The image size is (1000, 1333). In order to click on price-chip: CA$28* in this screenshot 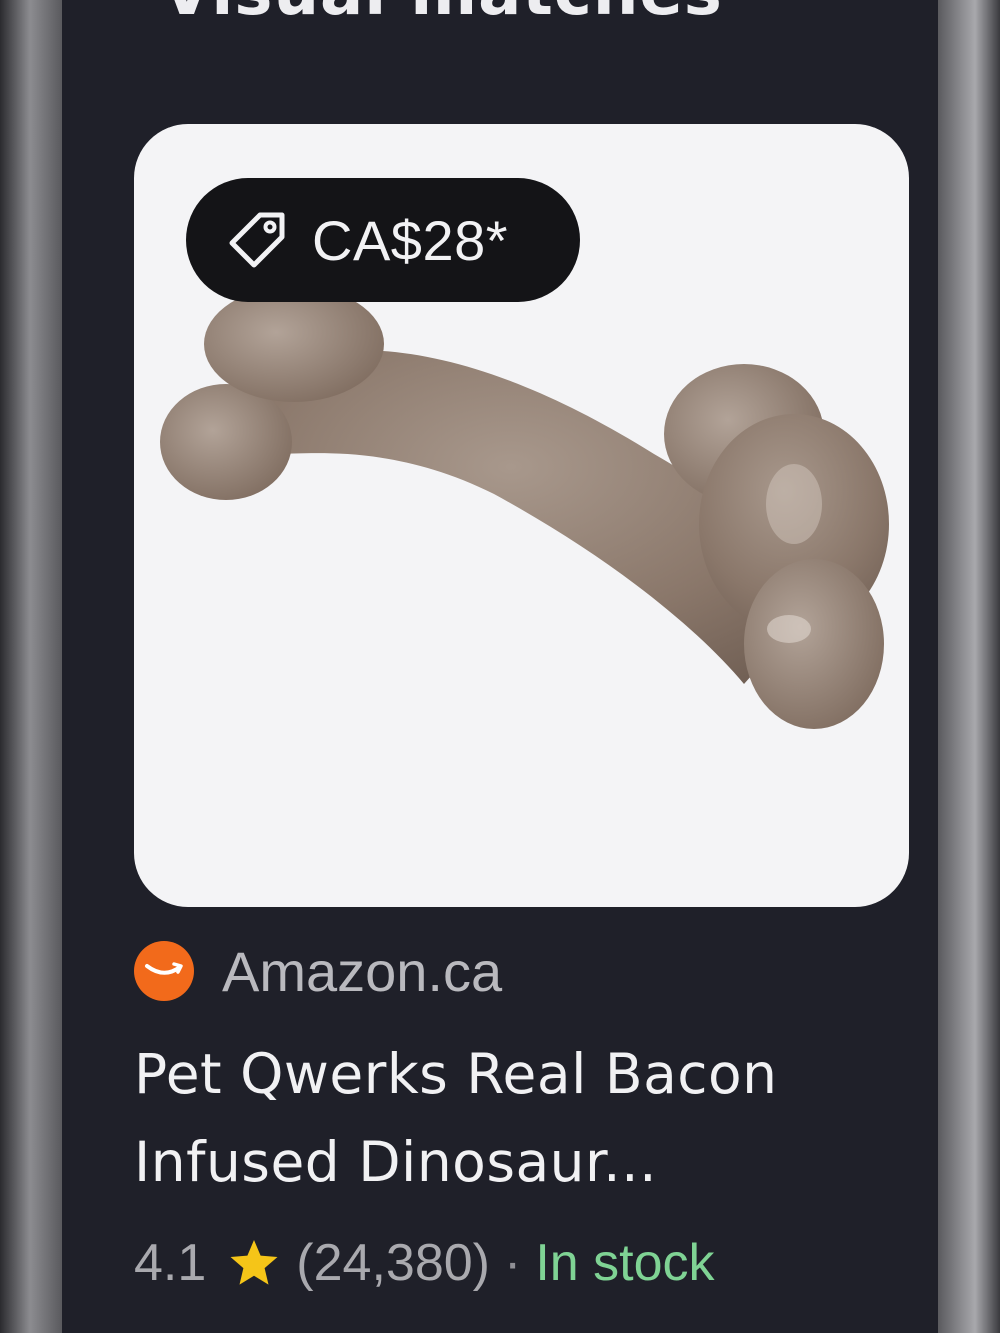, I will do `click(383, 240)`.